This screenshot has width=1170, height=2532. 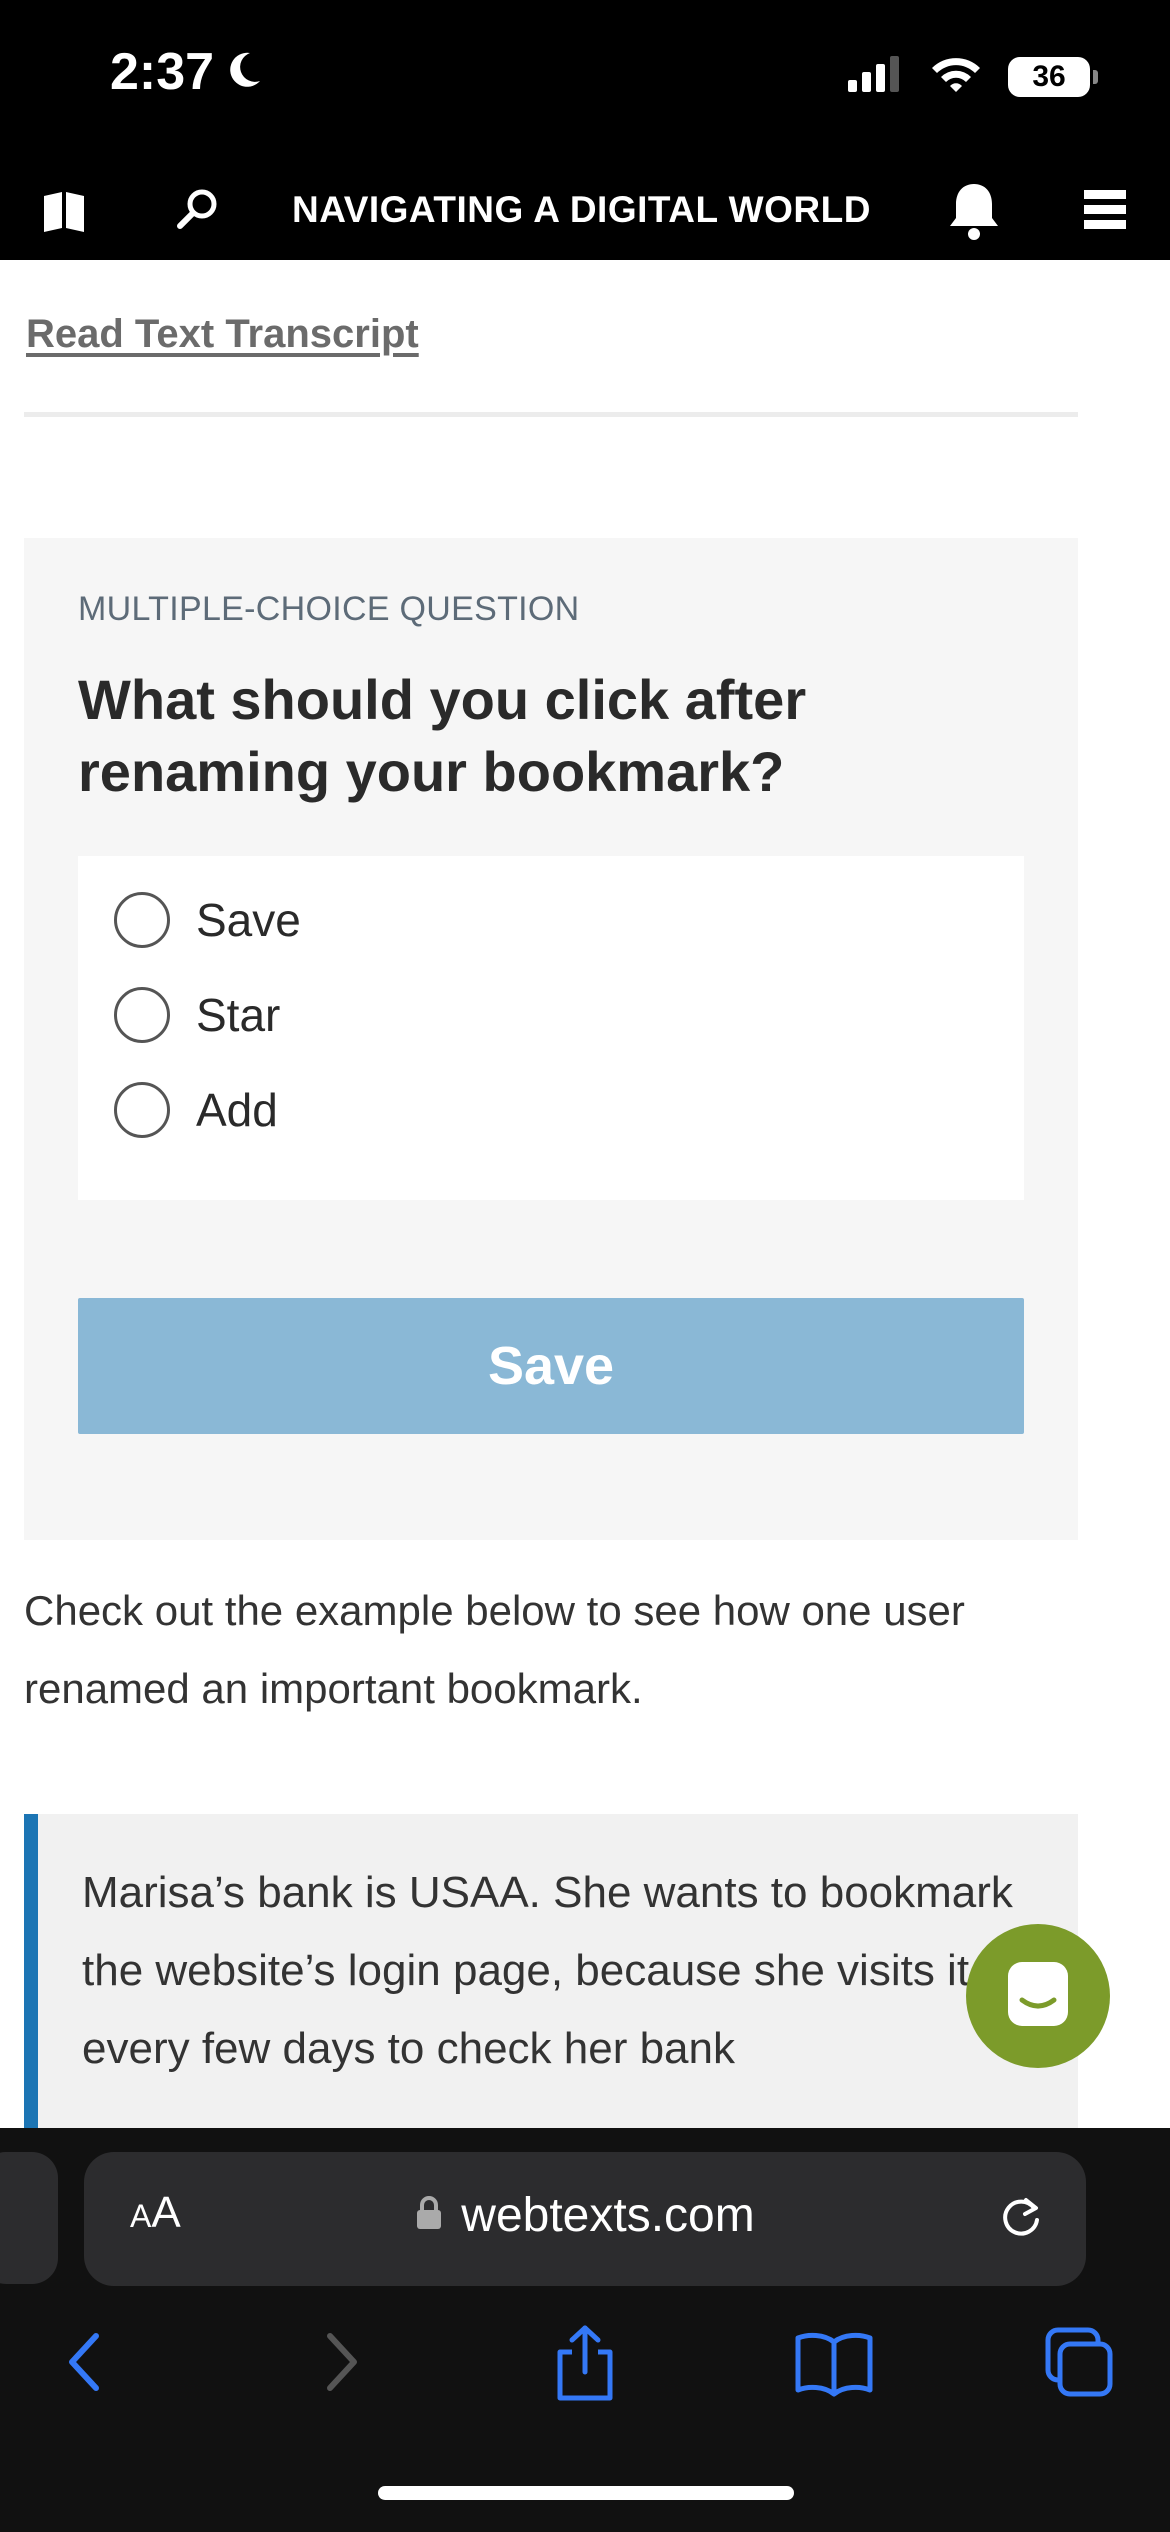 I want to click on chat-button, so click(x=1038, y=1996).